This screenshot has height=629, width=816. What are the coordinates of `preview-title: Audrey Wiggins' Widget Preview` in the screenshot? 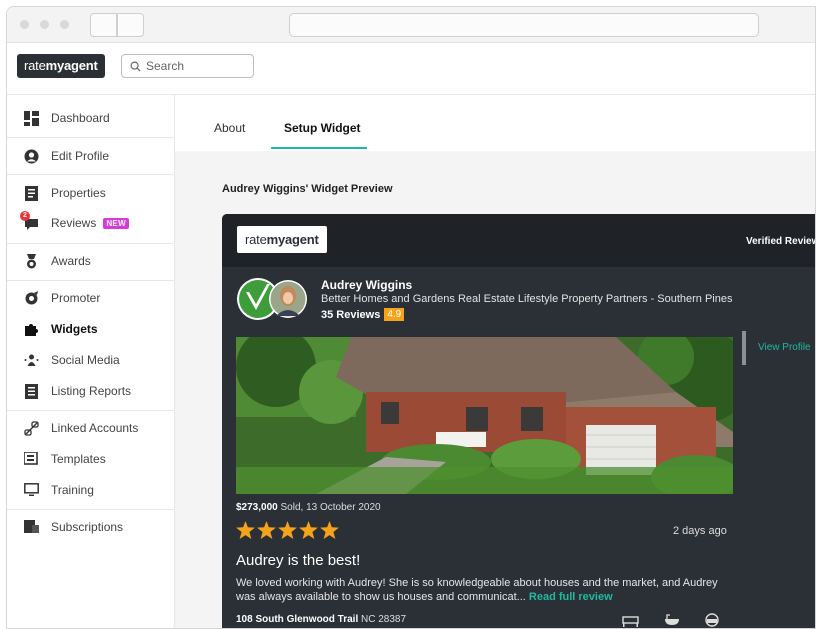 It's located at (307, 189).